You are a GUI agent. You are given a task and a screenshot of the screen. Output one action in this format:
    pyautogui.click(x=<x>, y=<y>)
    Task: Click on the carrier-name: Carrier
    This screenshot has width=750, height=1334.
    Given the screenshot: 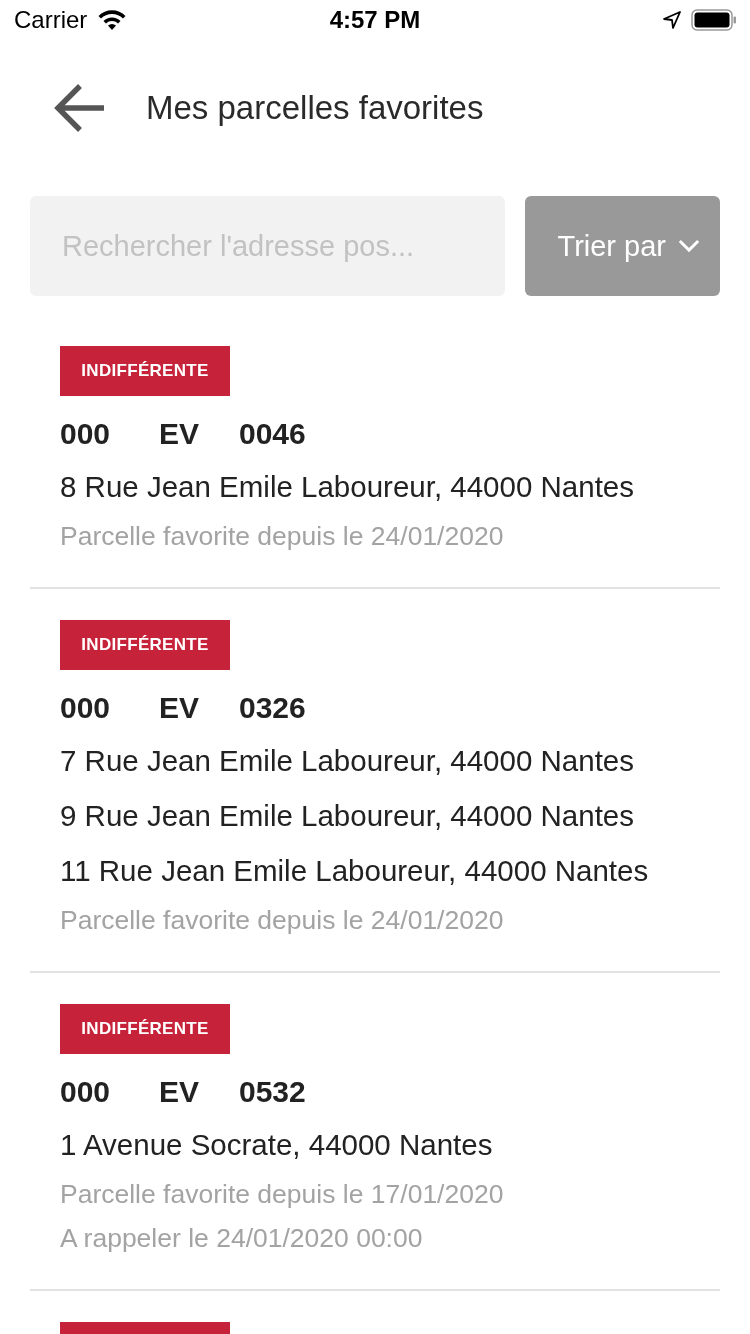 What is the action you would take?
    pyautogui.click(x=51, y=20)
    